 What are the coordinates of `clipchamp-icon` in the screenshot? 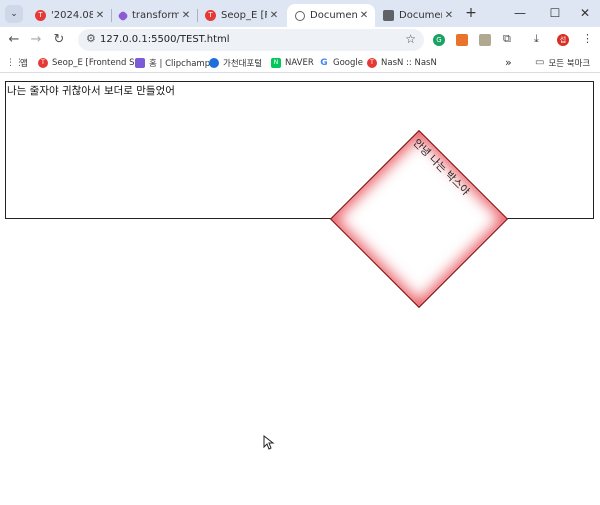 It's located at (140, 62).